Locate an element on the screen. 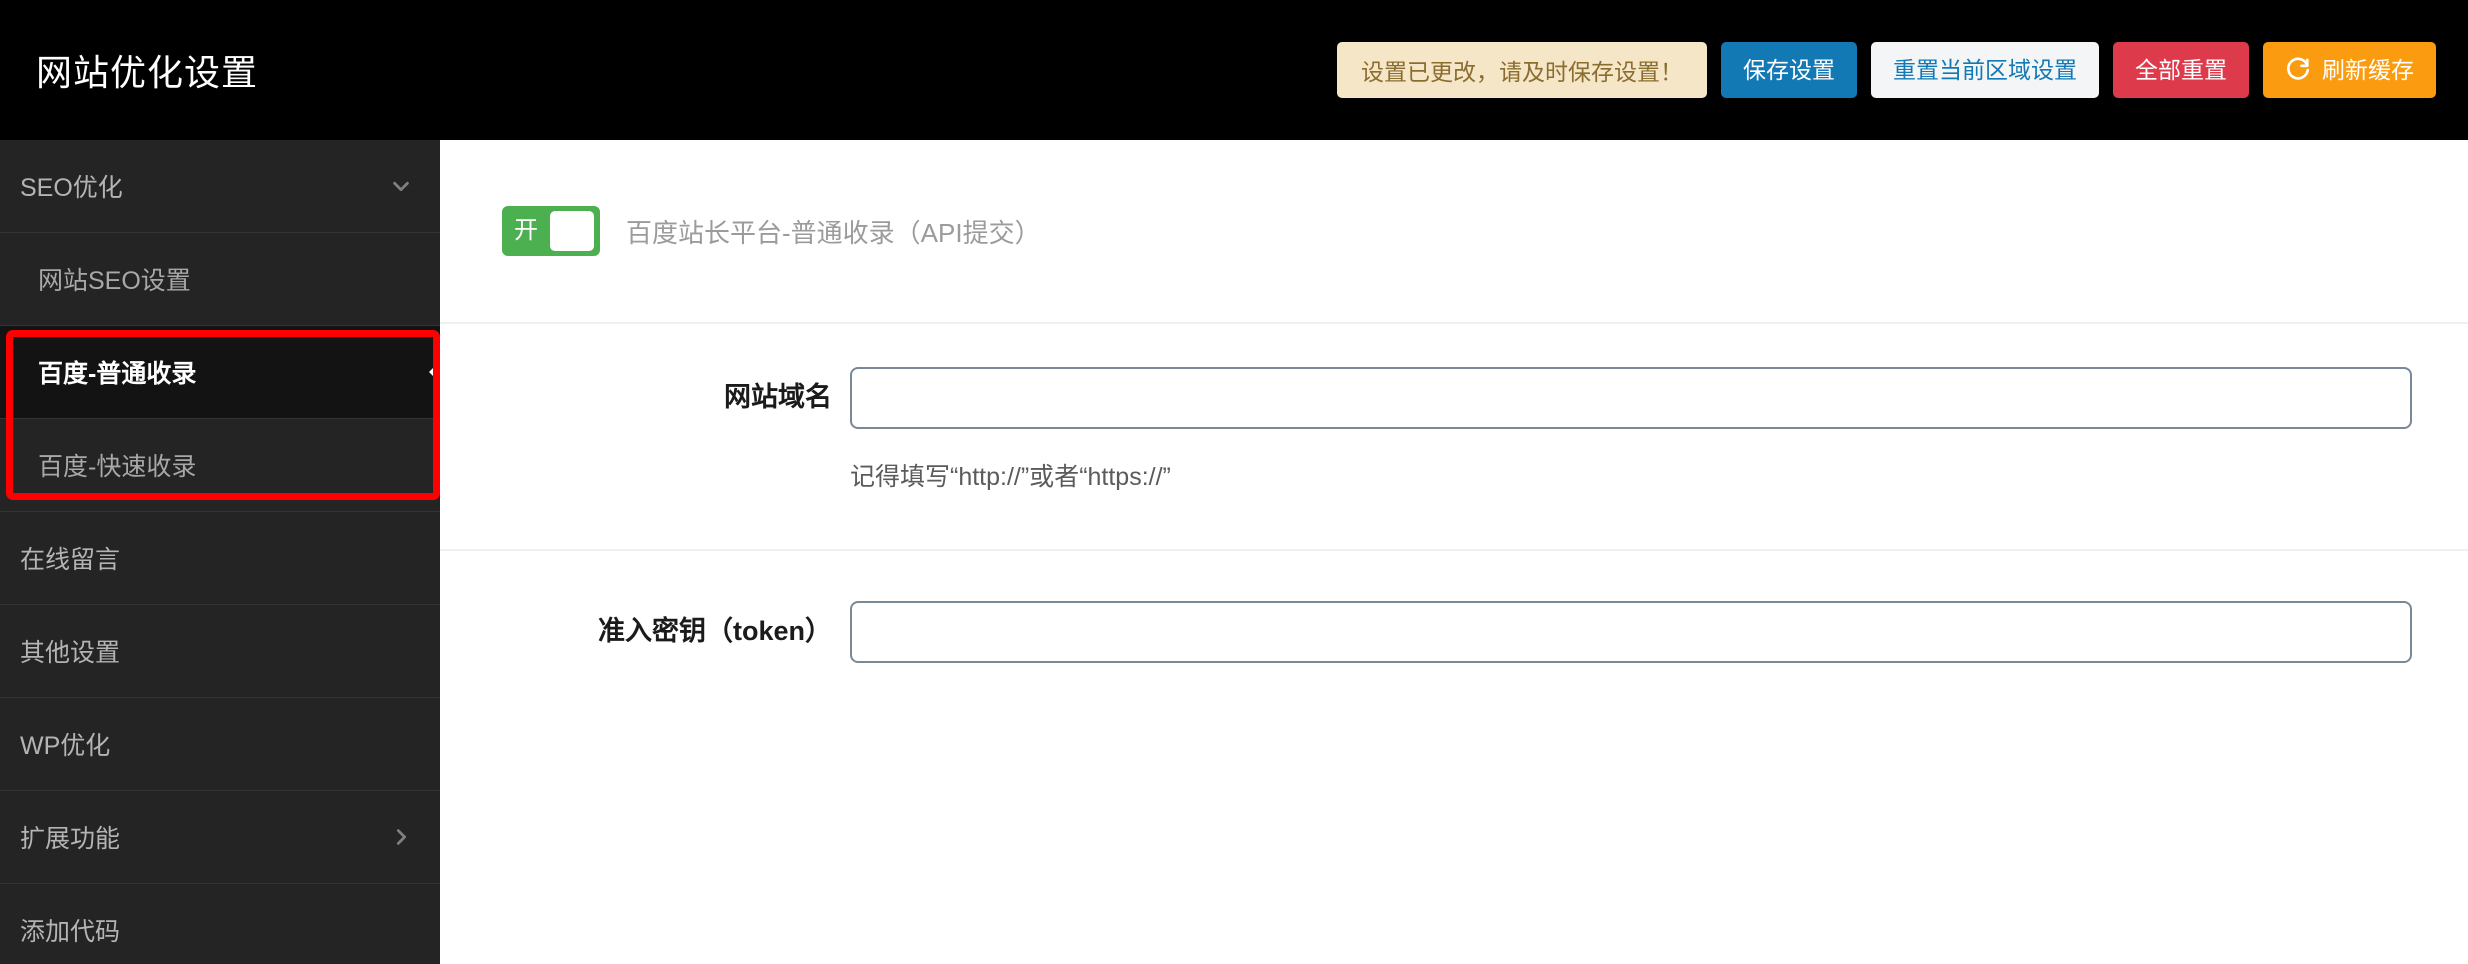 The image size is (2468, 964). field-section-token: 准入密钥（token） is located at coordinates (1454, 637).